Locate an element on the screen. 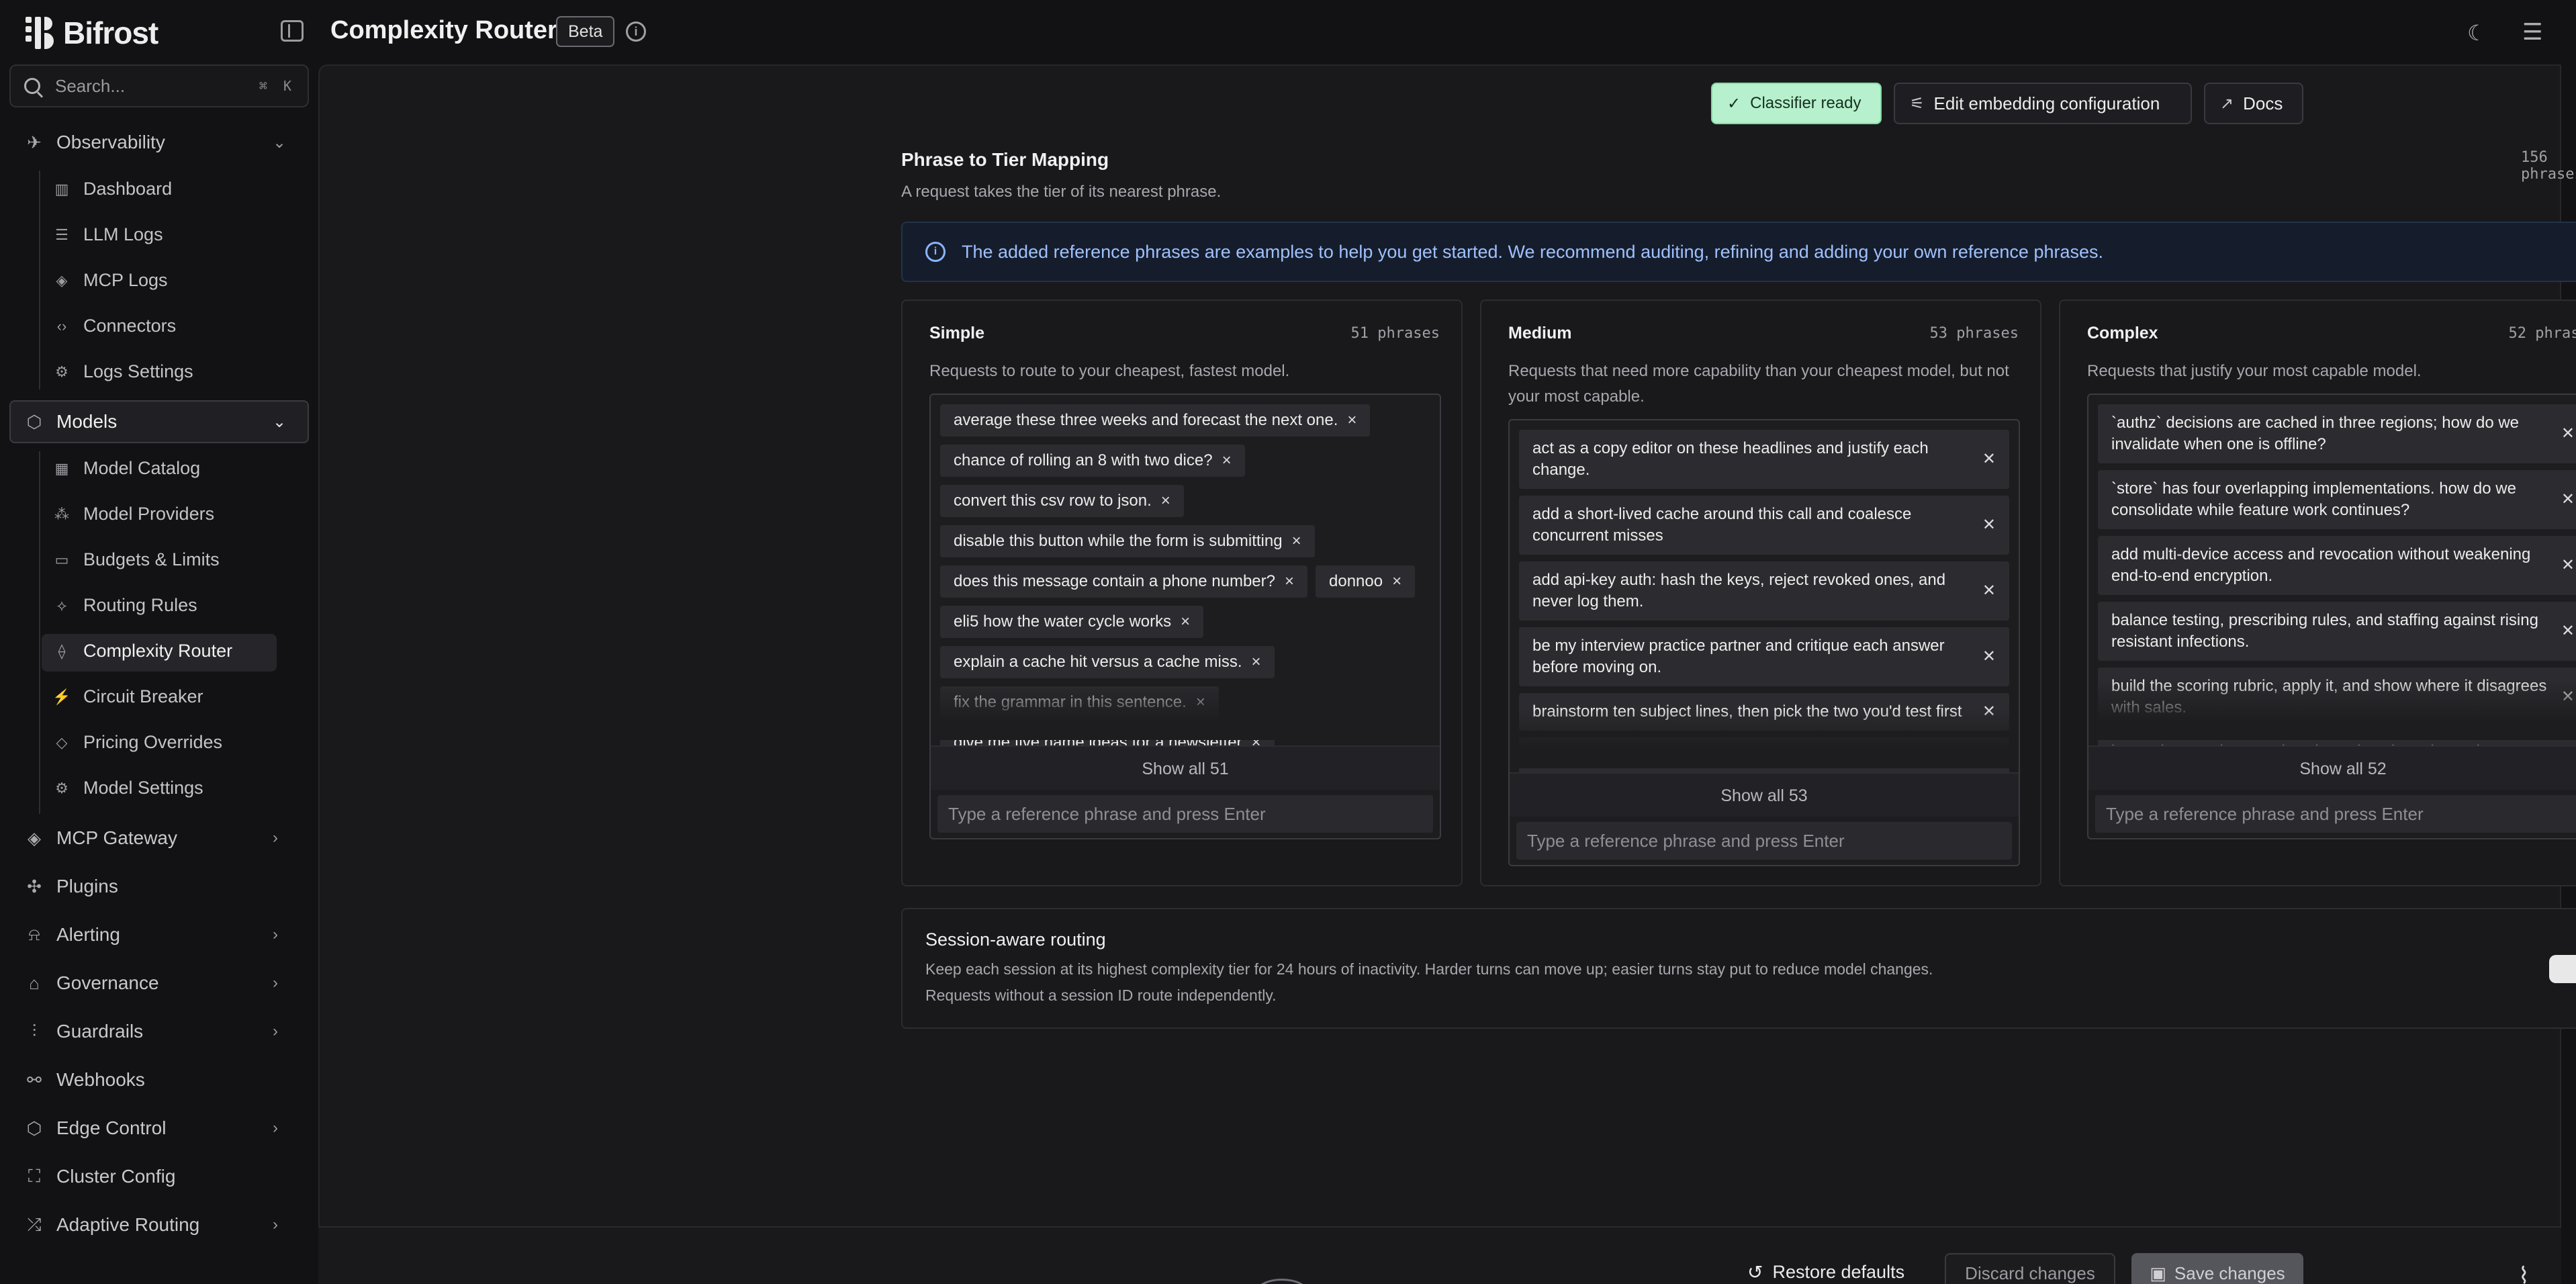 The height and width of the screenshot is (1284, 2576). nav-cluster-config: ⛶ Cluster Config is located at coordinates (100, 1176).